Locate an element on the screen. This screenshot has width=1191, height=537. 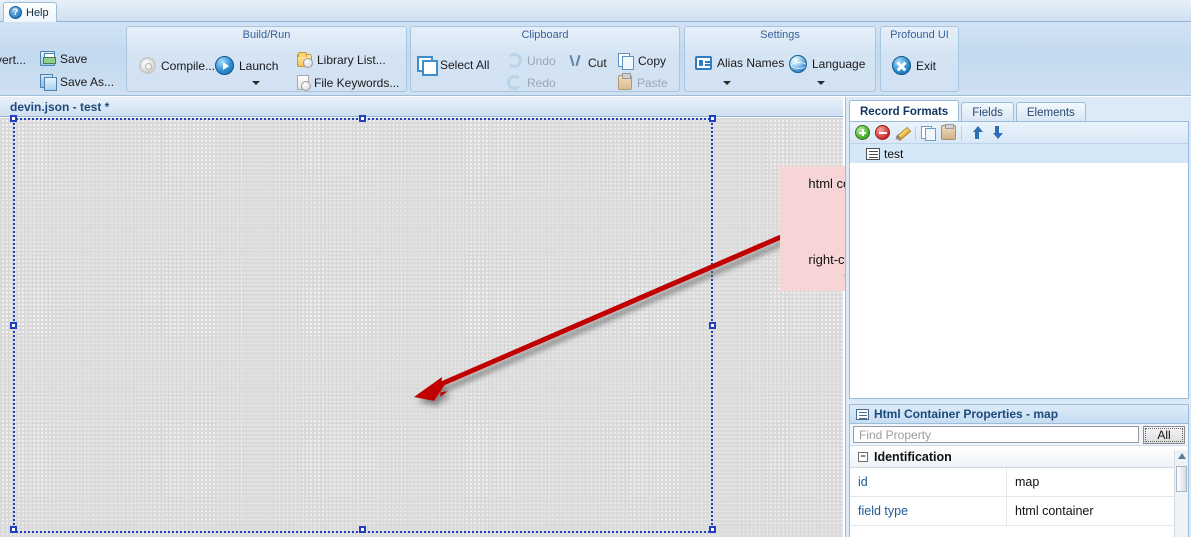
move-down-icon is located at coordinates (997, 132).